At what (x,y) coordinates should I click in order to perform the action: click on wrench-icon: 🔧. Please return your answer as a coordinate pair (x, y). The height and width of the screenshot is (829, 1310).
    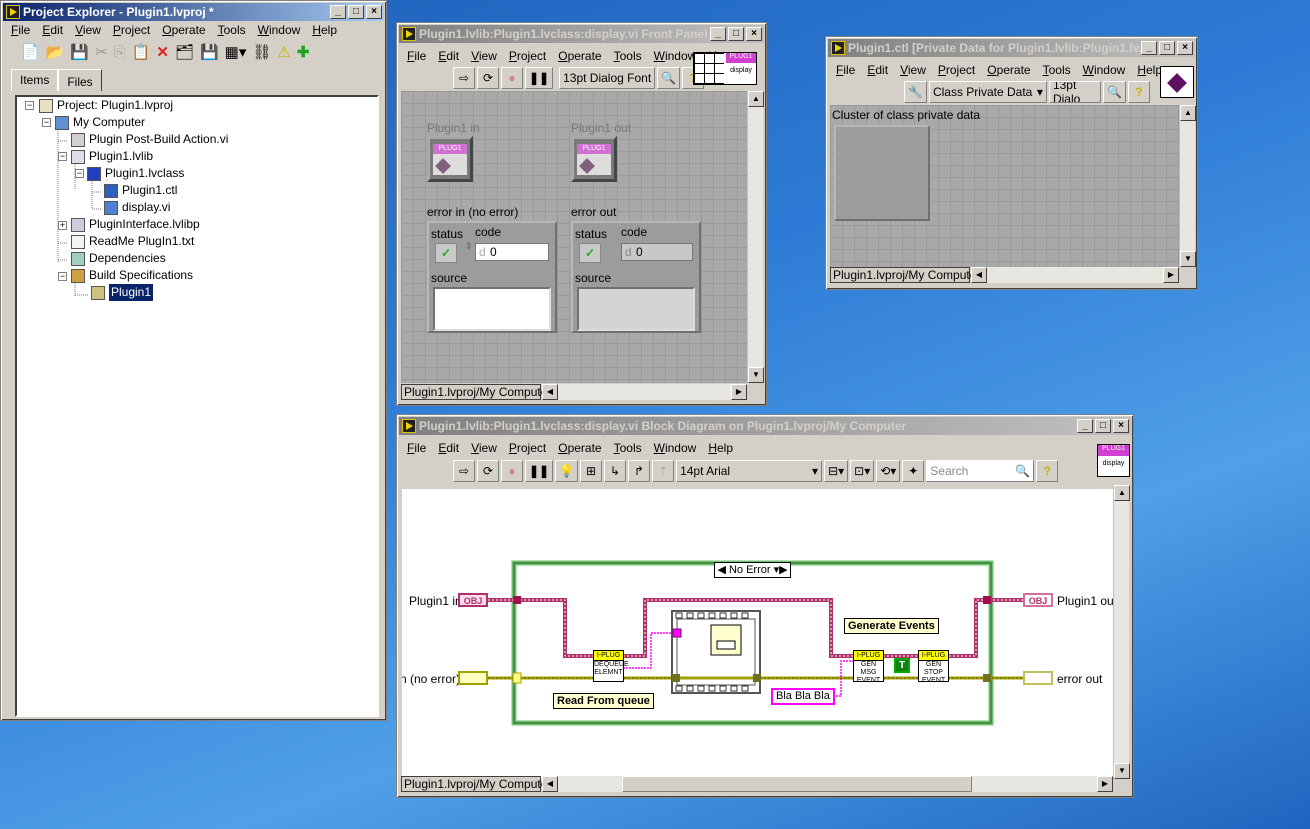
    Looking at the image, I should click on (915, 92).